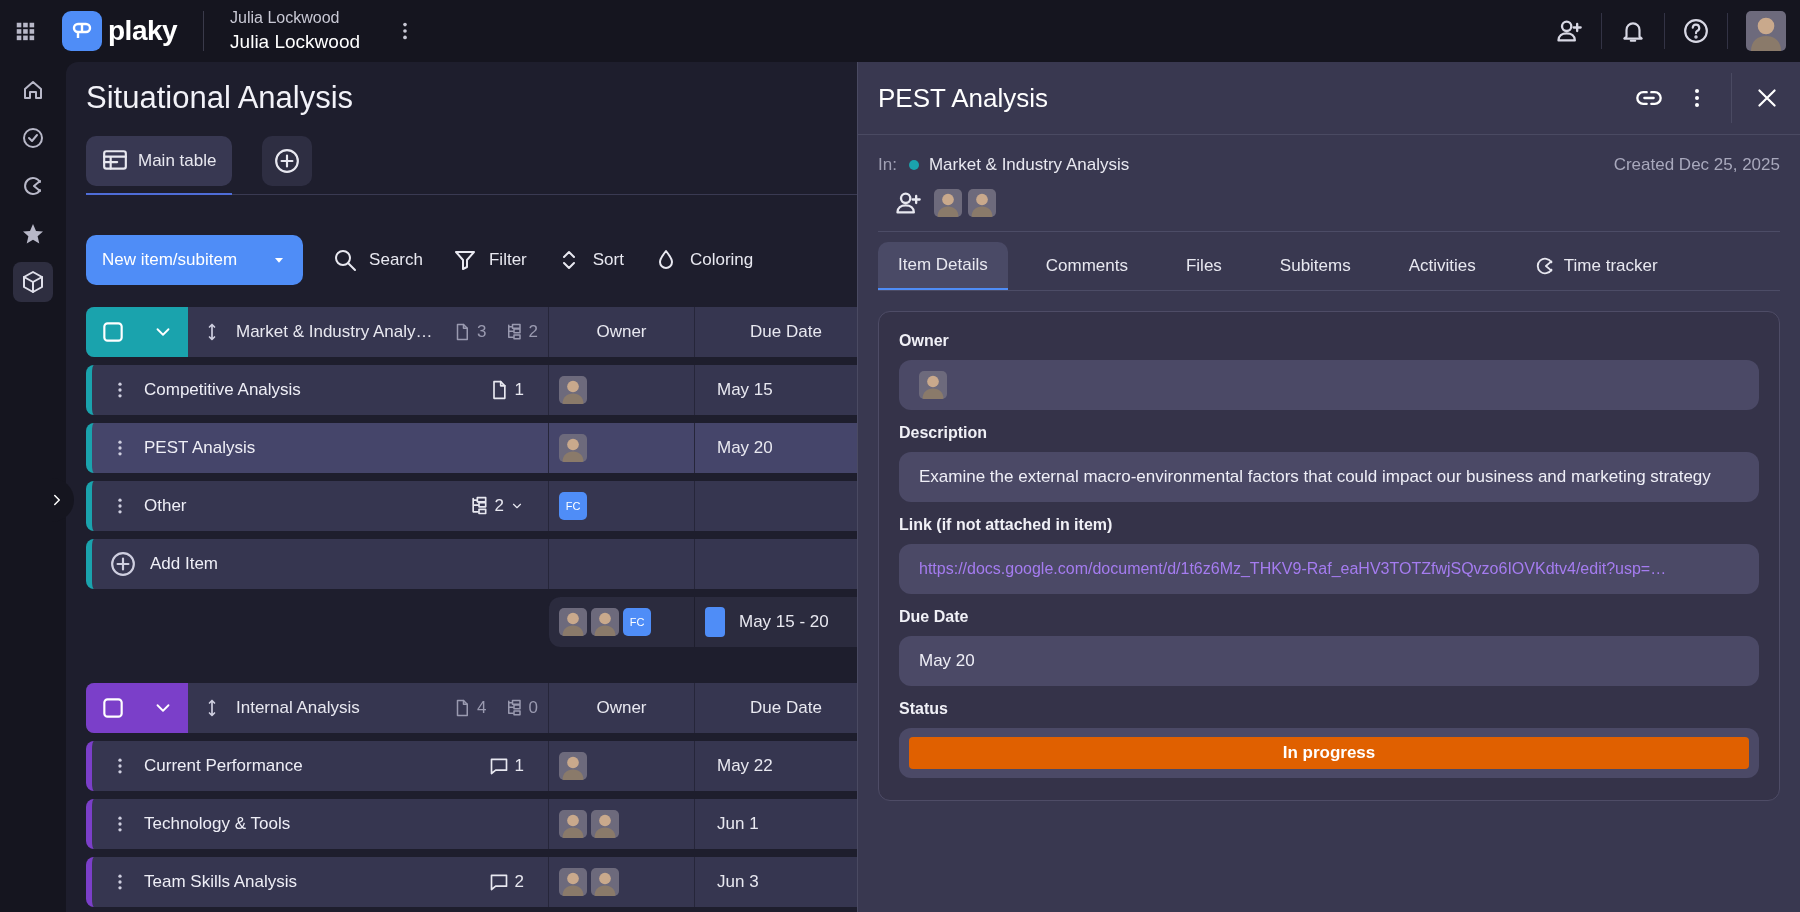 This screenshot has width=1800, height=912. I want to click on due-date-cell: Jun 3, so click(775, 882).